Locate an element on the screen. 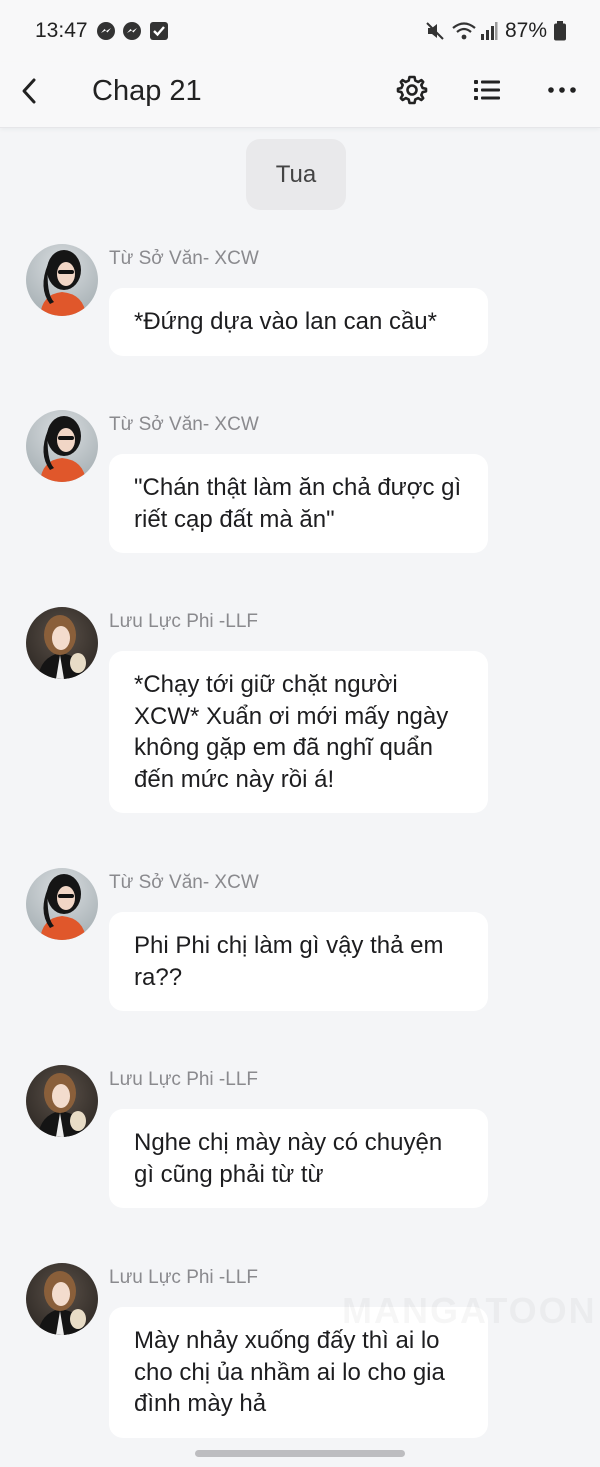 The image size is (600, 1467). scene-label: Tua is located at coordinates (296, 174).